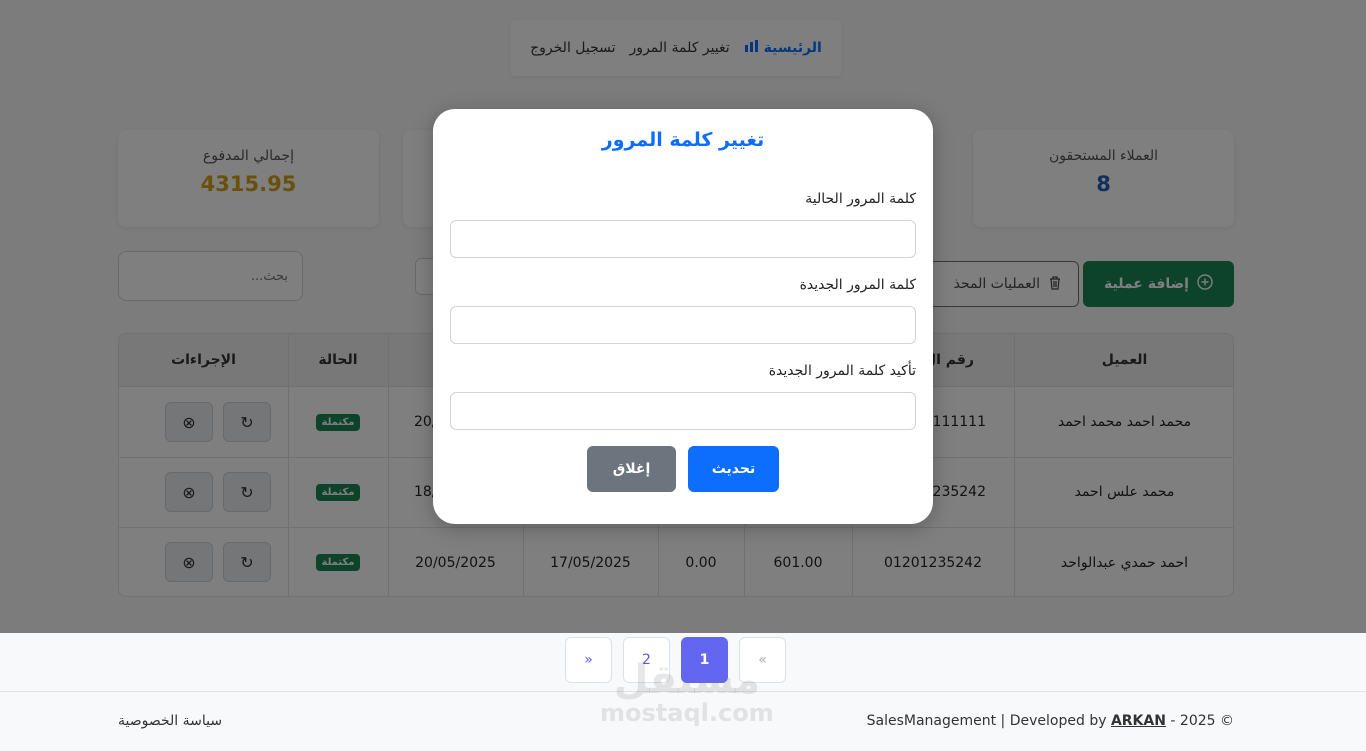 The image size is (1366, 751). What do you see at coordinates (1202, 721) in the screenshot?
I see `copyright-post: - 2025 ©` at bounding box center [1202, 721].